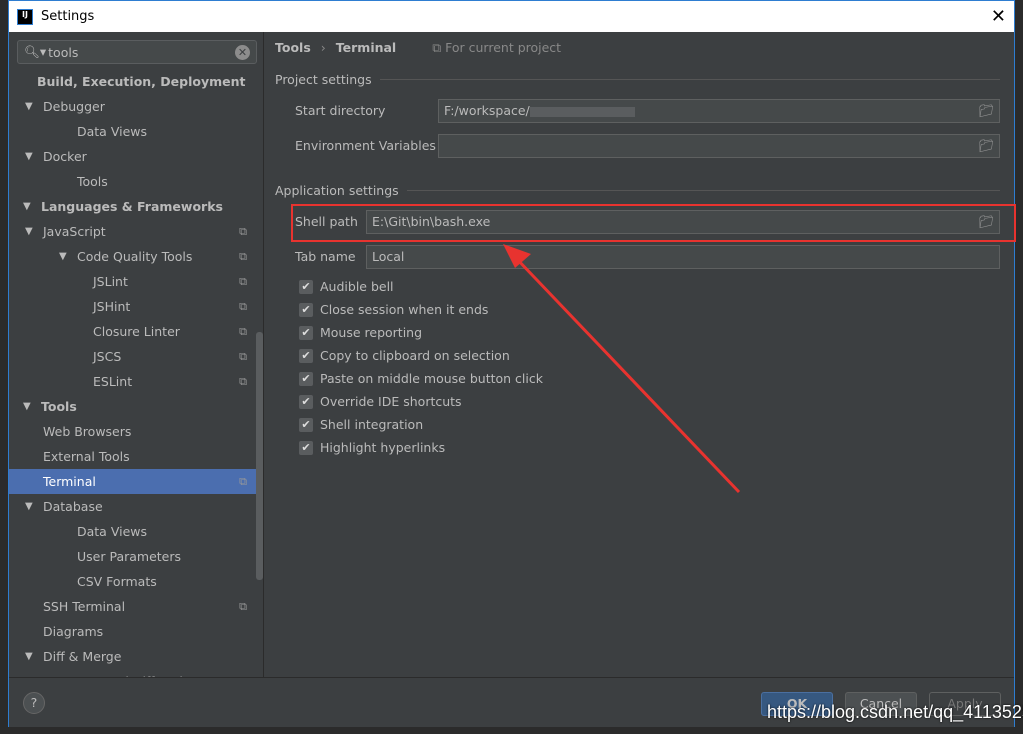 The width and height of the screenshot is (1023, 734). I want to click on tree-item: ESLint ⧉, so click(136, 381).